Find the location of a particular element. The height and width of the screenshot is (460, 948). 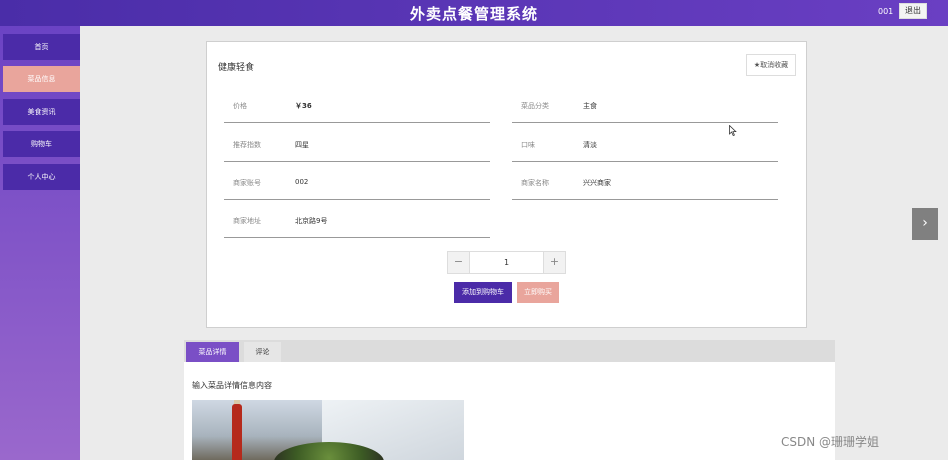

tab-comments: 评论 is located at coordinates (262, 352).